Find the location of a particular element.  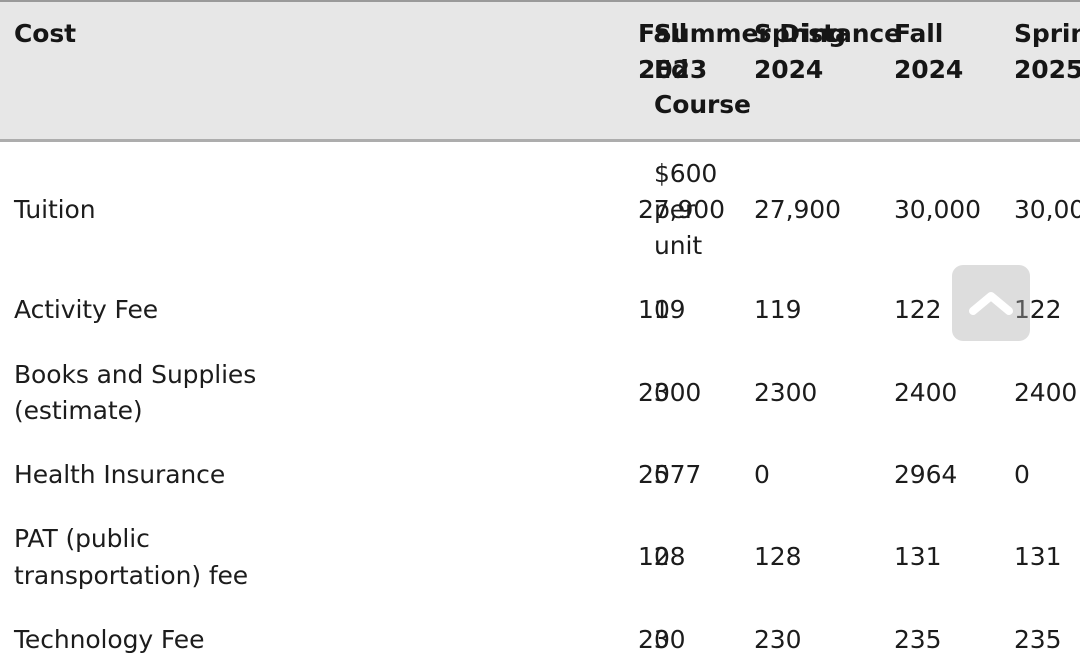

cell-spring-2025: 131 is located at coordinates (1038, 557).